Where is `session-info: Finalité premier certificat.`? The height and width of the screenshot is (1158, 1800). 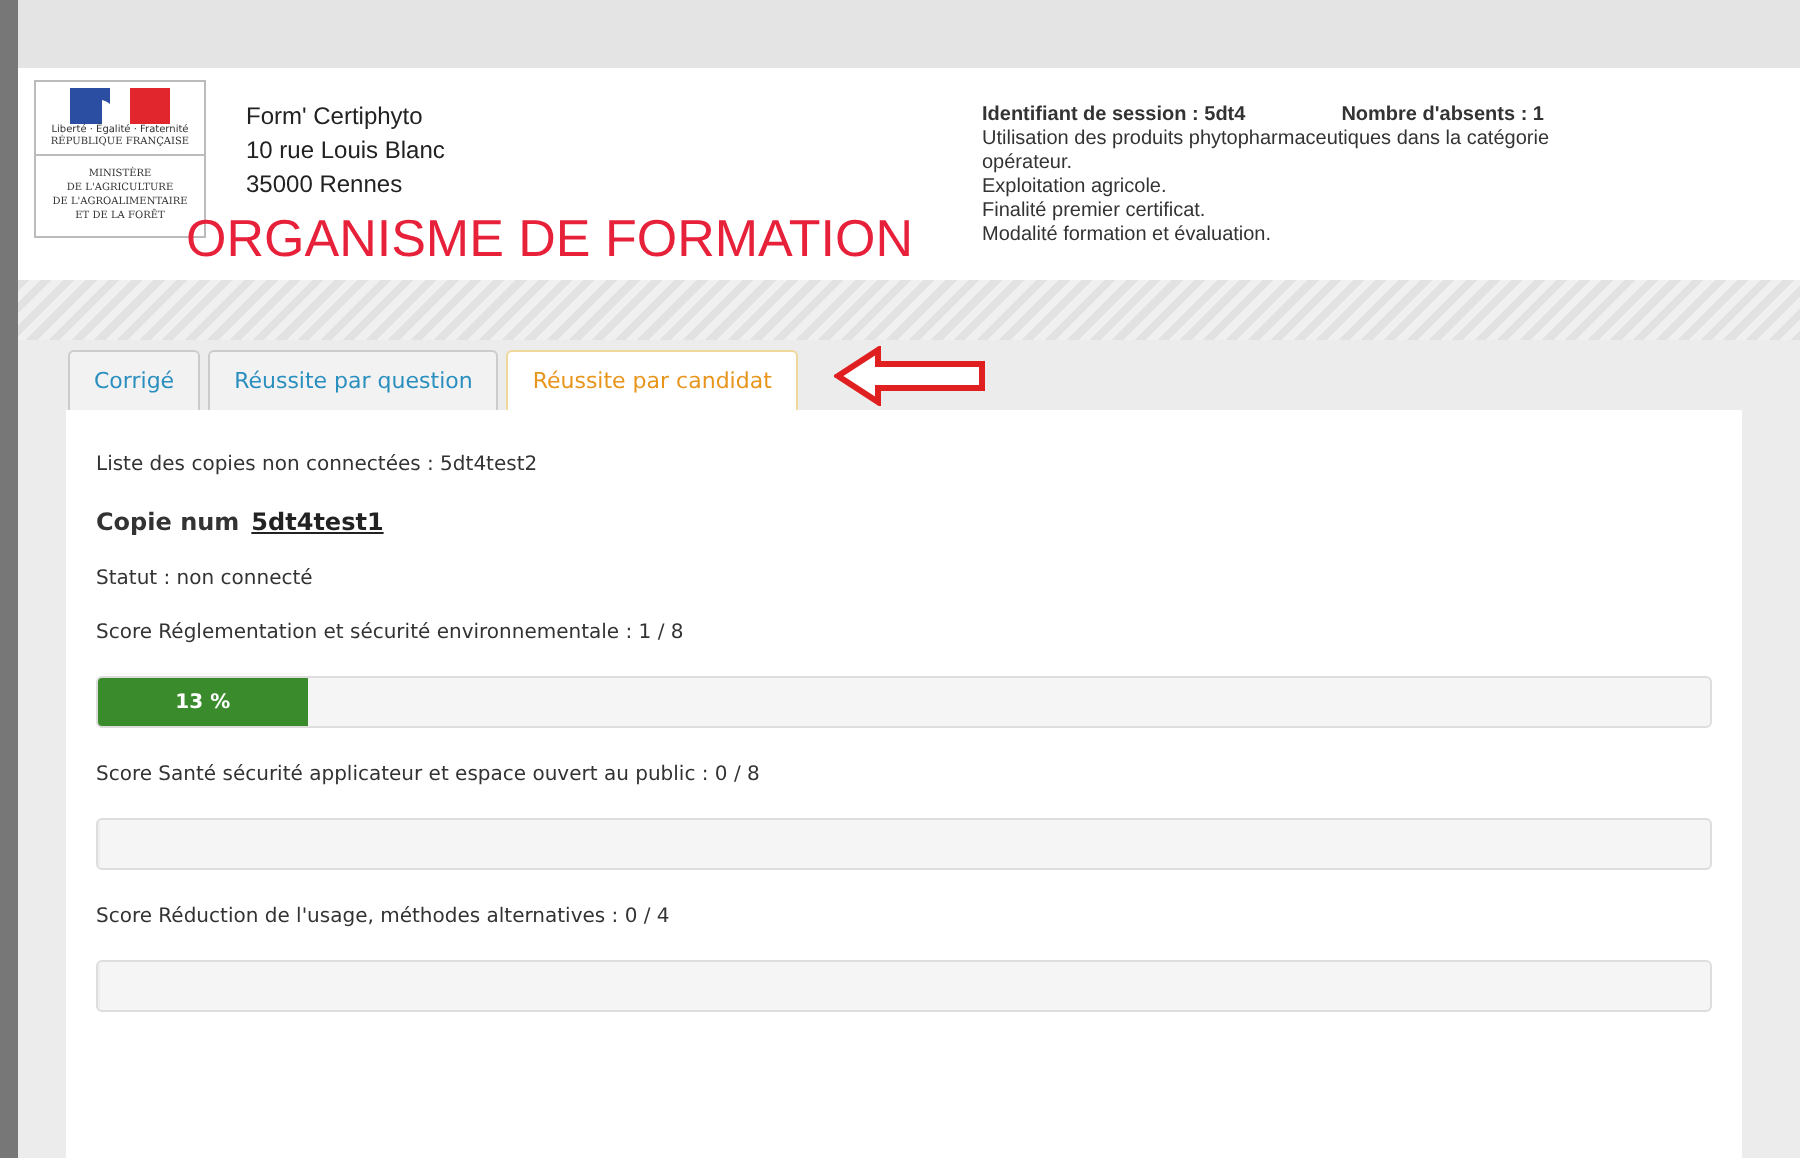 session-info: Finalité premier certificat. is located at coordinates (1095, 212).